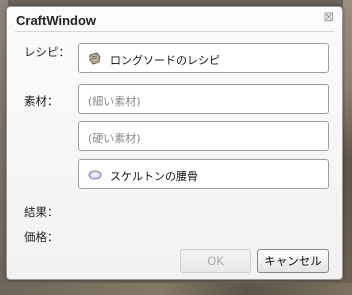 This screenshot has width=352, height=295. I want to click on material-slot-thin-placeholder: (細い素材), so click(114, 101).